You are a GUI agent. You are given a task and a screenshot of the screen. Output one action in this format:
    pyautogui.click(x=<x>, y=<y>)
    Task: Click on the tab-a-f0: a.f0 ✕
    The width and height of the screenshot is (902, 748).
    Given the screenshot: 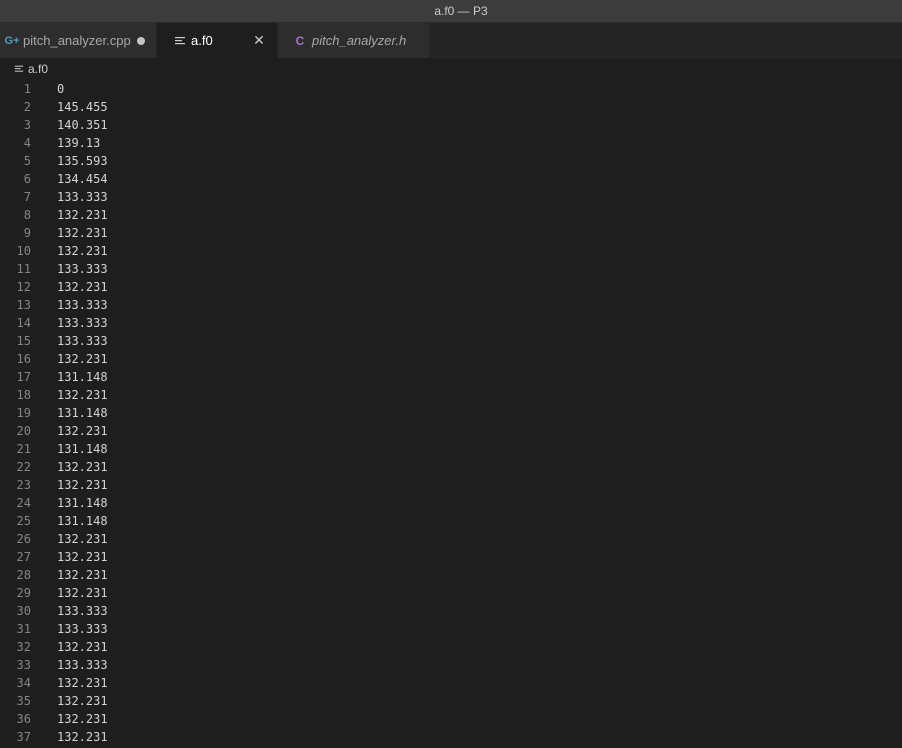 What is the action you would take?
    pyautogui.click(x=217, y=40)
    